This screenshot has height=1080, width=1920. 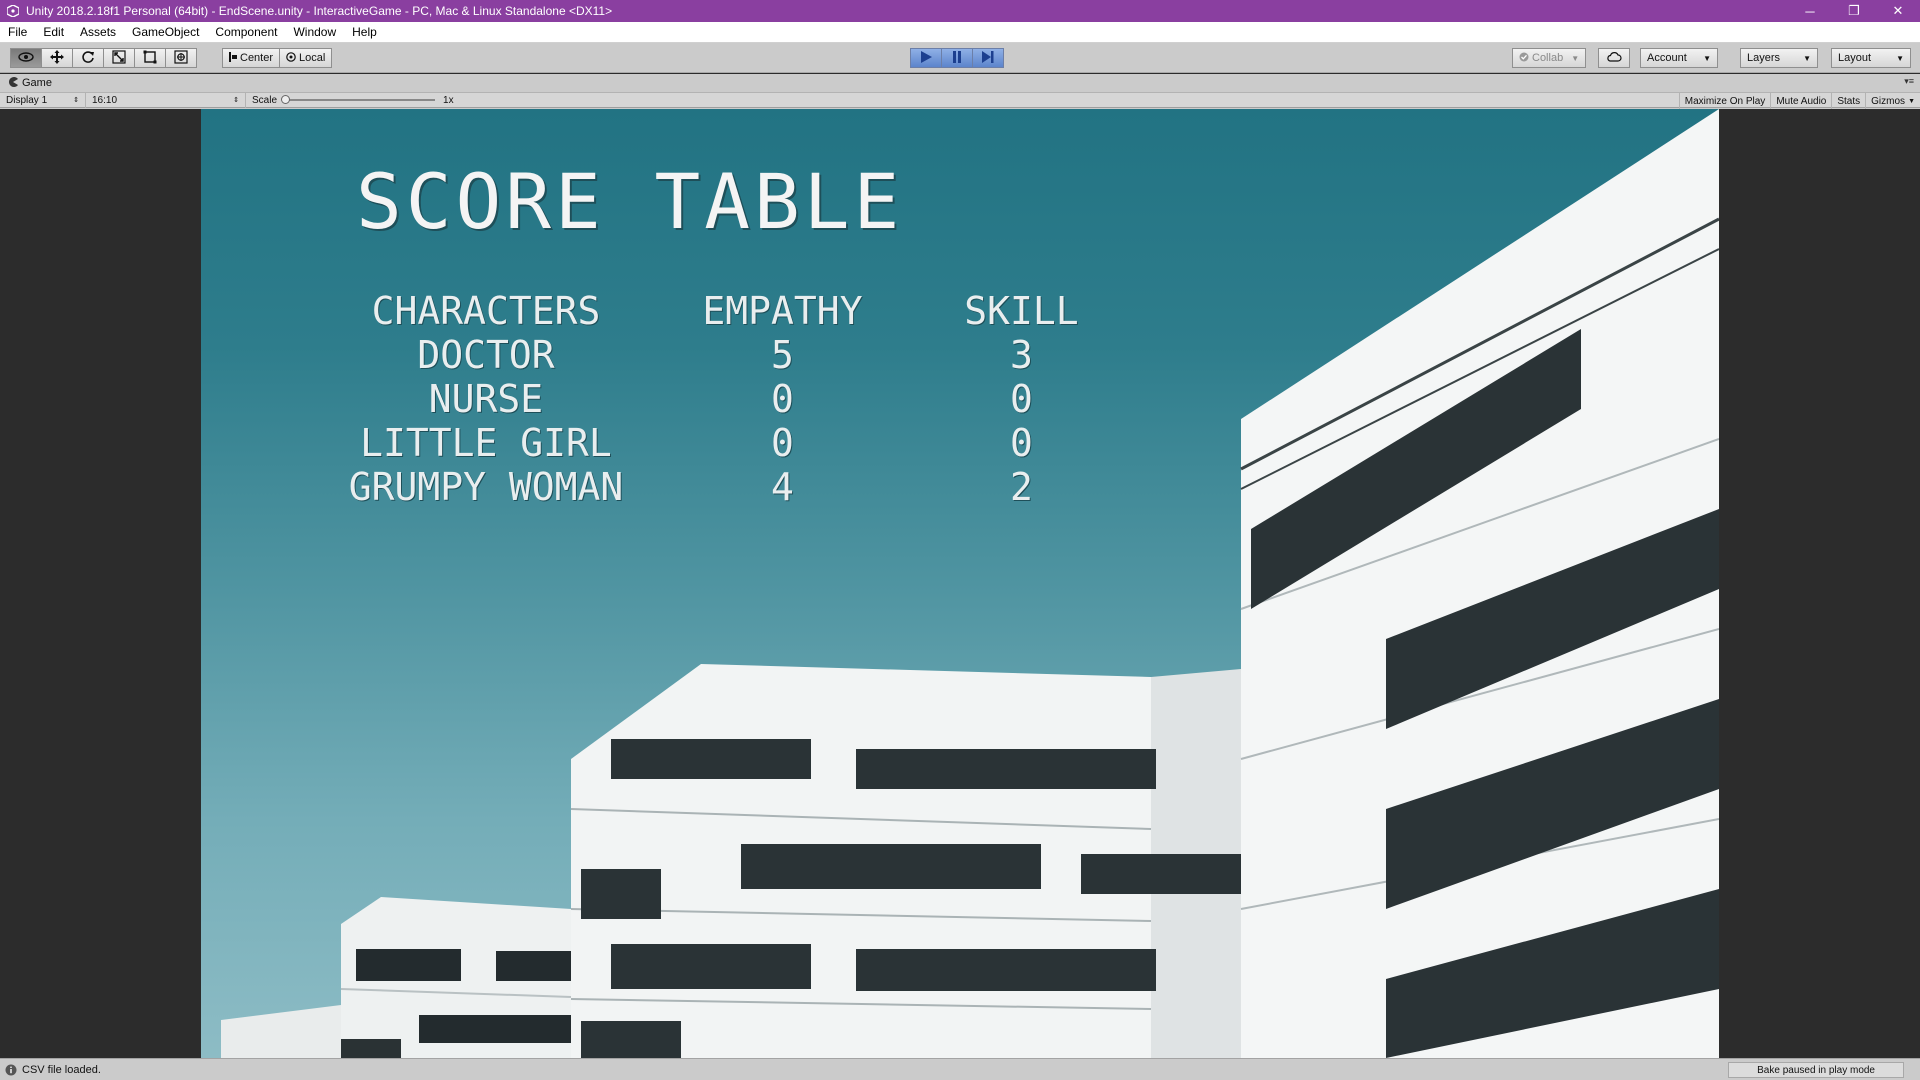 I want to click on collab-controls: Collab ▼, so click(x=1549, y=58).